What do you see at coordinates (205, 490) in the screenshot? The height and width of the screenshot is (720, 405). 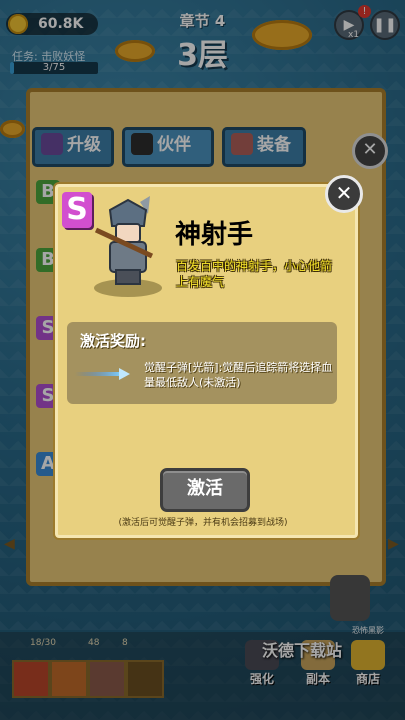 I see `activate-button: 激活` at bounding box center [205, 490].